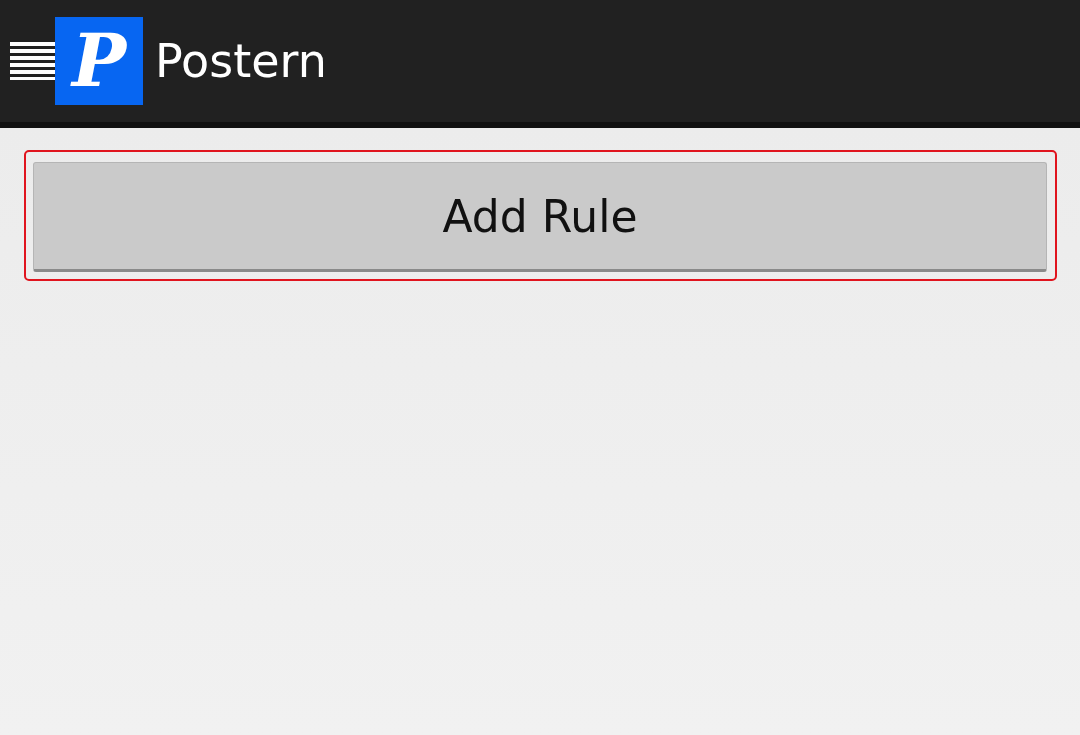  Describe the element at coordinates (32, 61) in the screenshot. I see `menu-icon` at that location.